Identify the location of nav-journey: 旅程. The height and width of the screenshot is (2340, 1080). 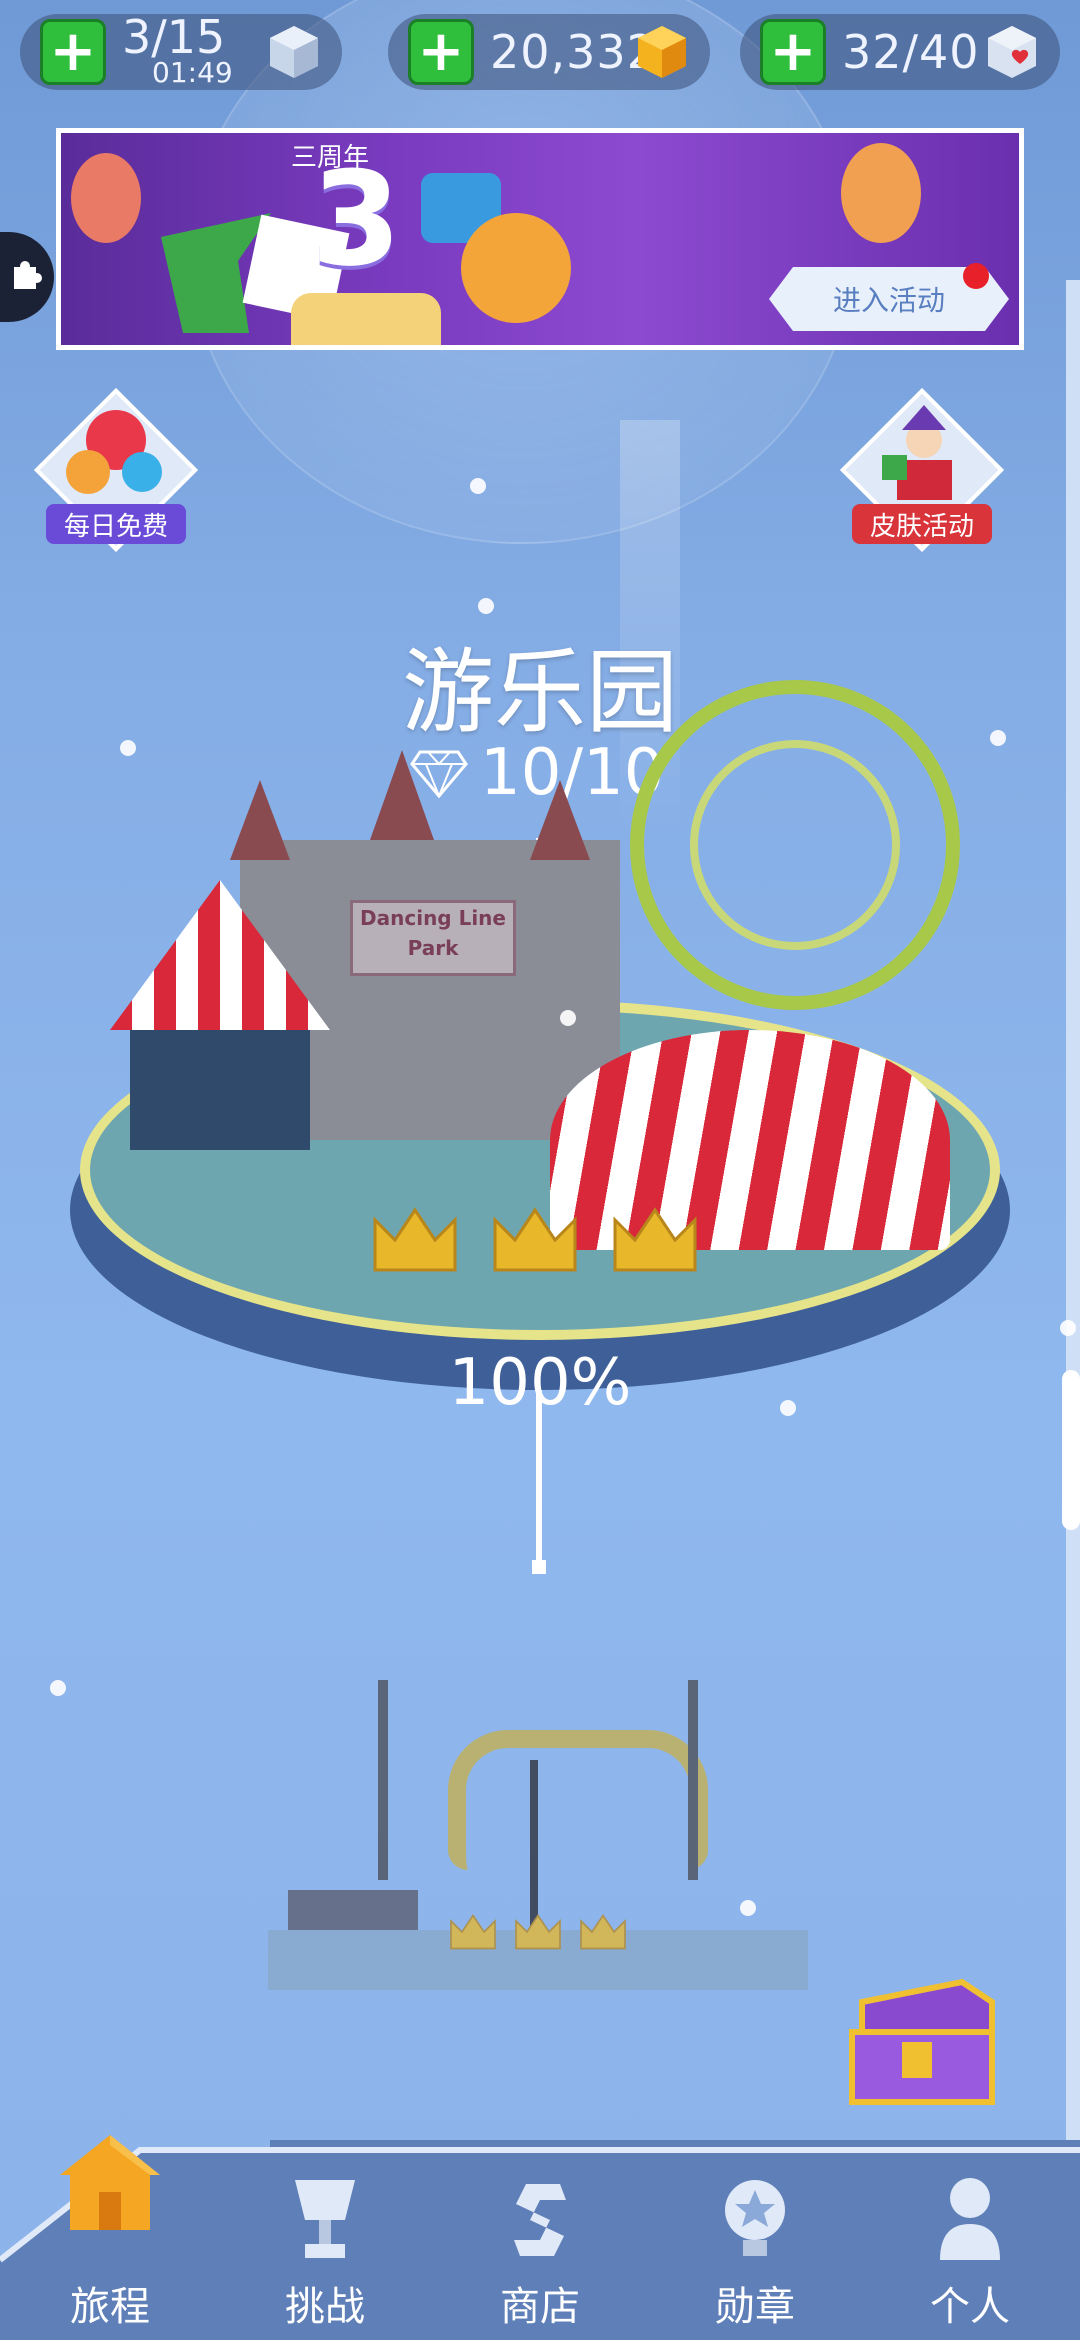
(110, 2215).